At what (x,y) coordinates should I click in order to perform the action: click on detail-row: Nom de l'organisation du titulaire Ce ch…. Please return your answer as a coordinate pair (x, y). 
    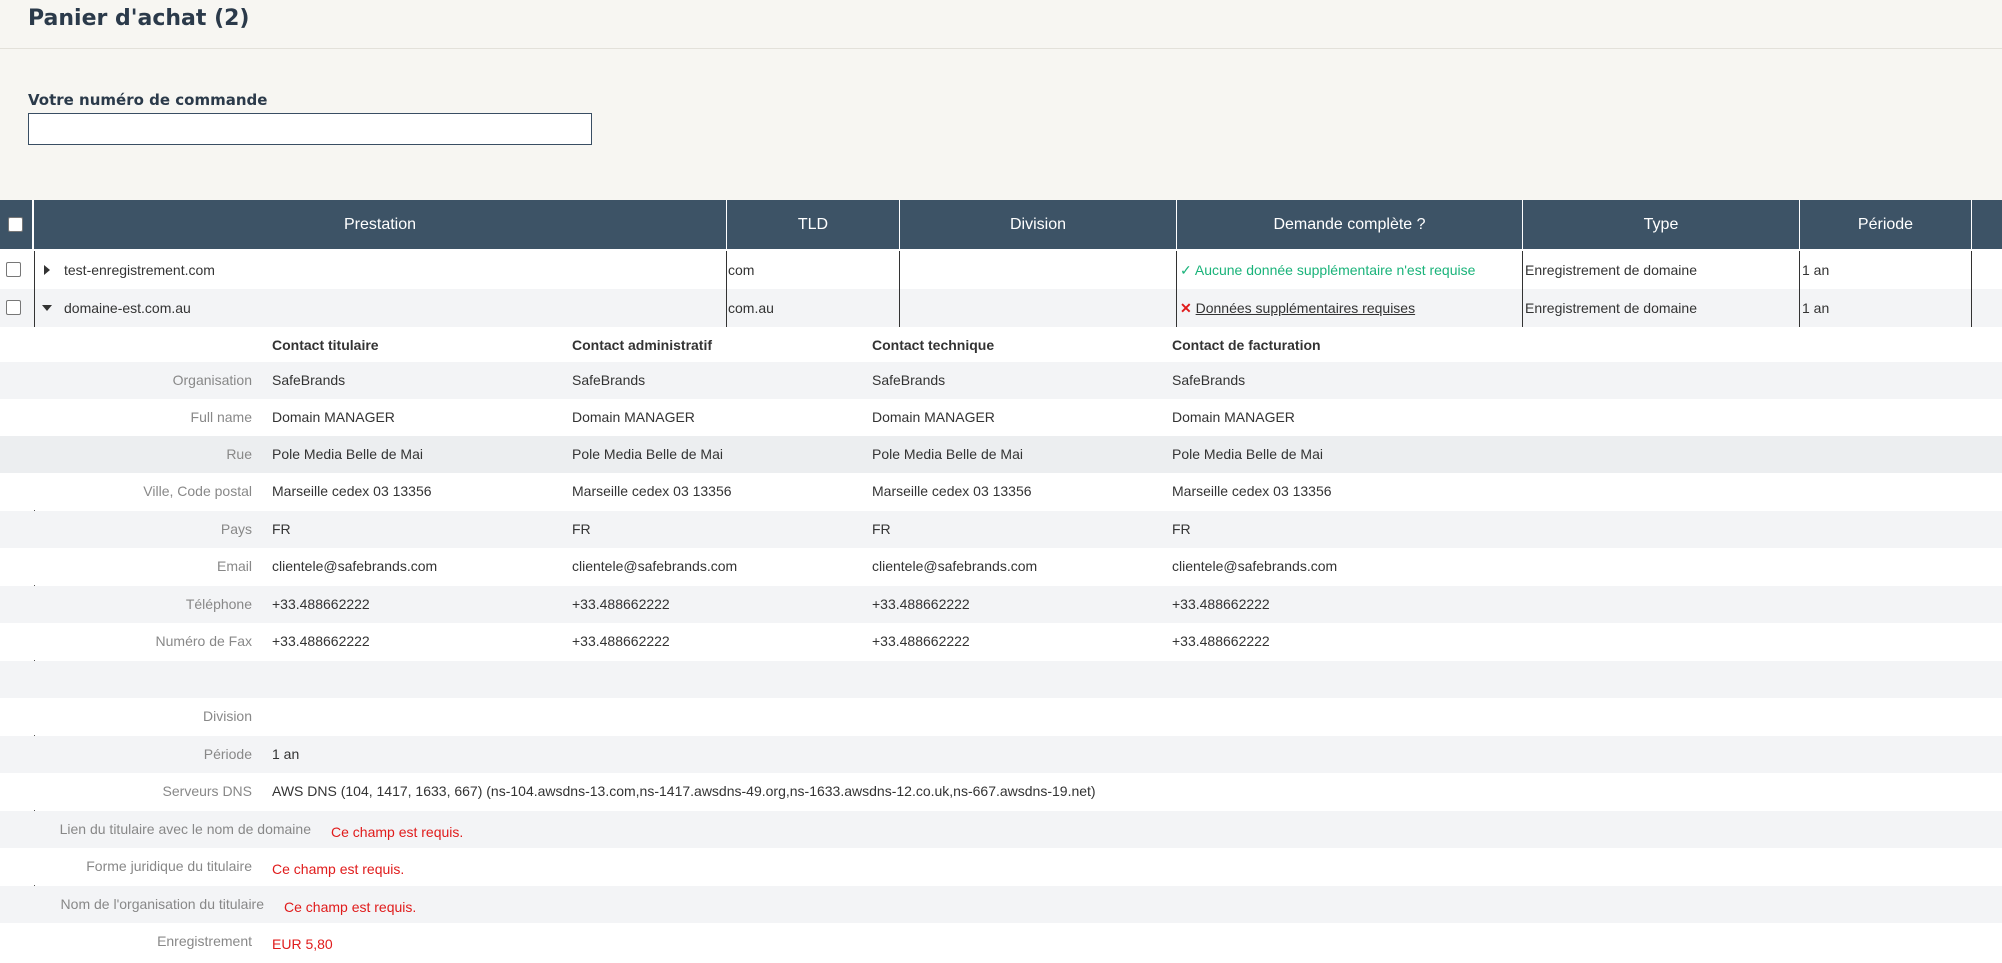
    Looking at the image, I should click on (1001, 904).